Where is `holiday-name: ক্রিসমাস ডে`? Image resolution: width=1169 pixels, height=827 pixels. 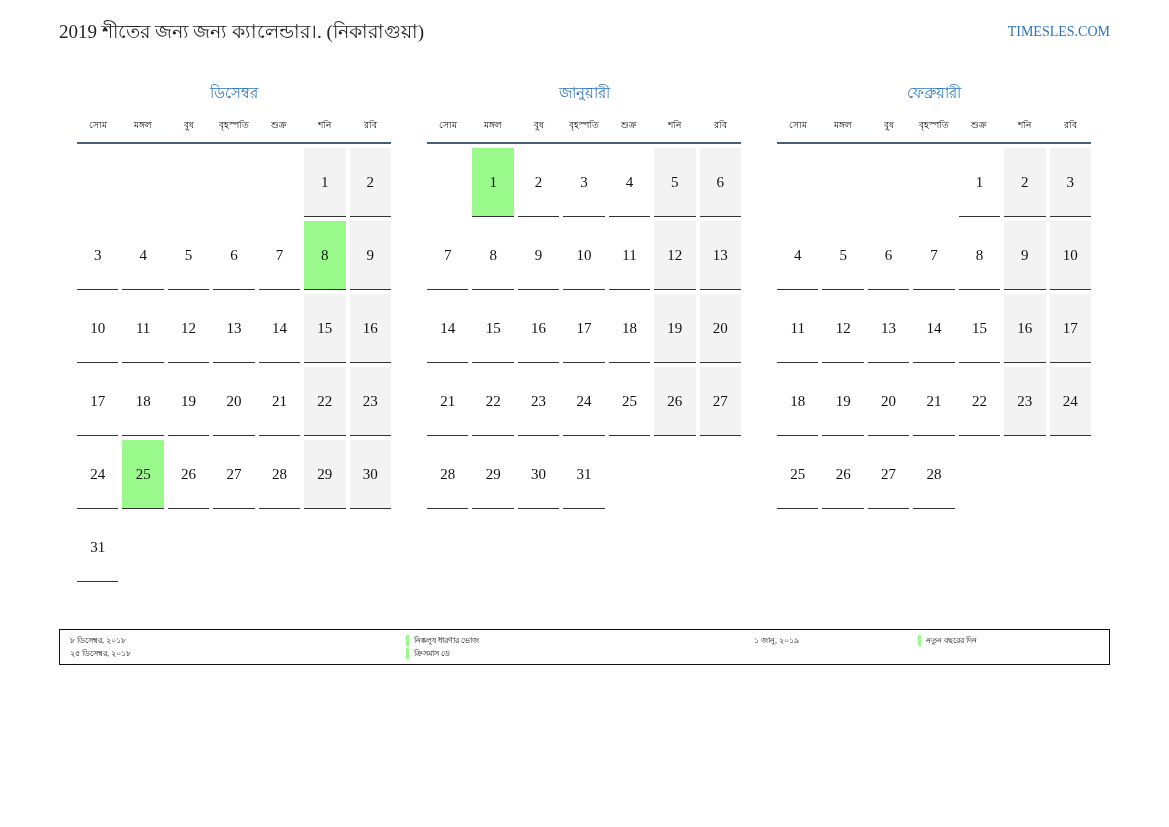 holiday-name: ক্রিসমাস ডে is located at coordinates (432, 654).